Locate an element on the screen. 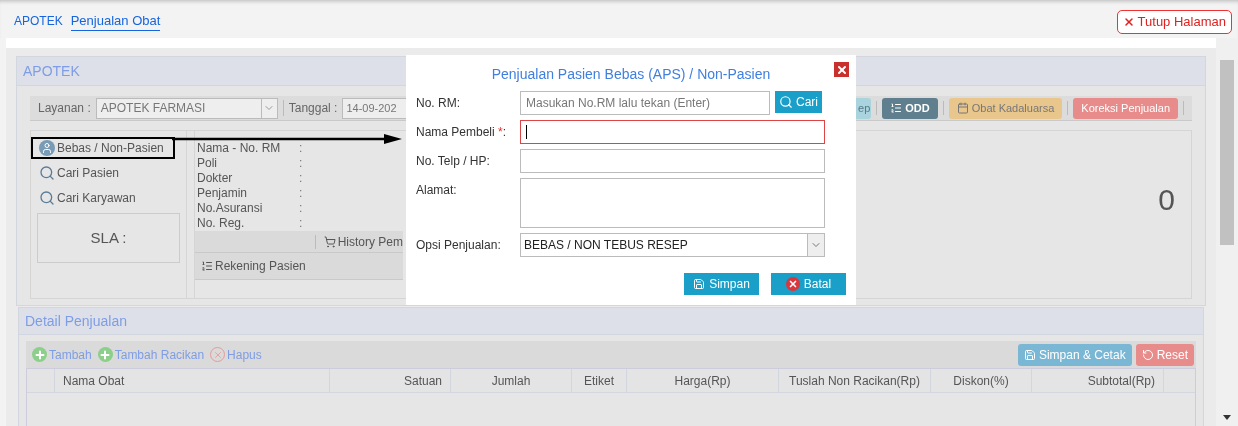 The image size is (1238, 426). list-icon is located at coordinates (207, 266).